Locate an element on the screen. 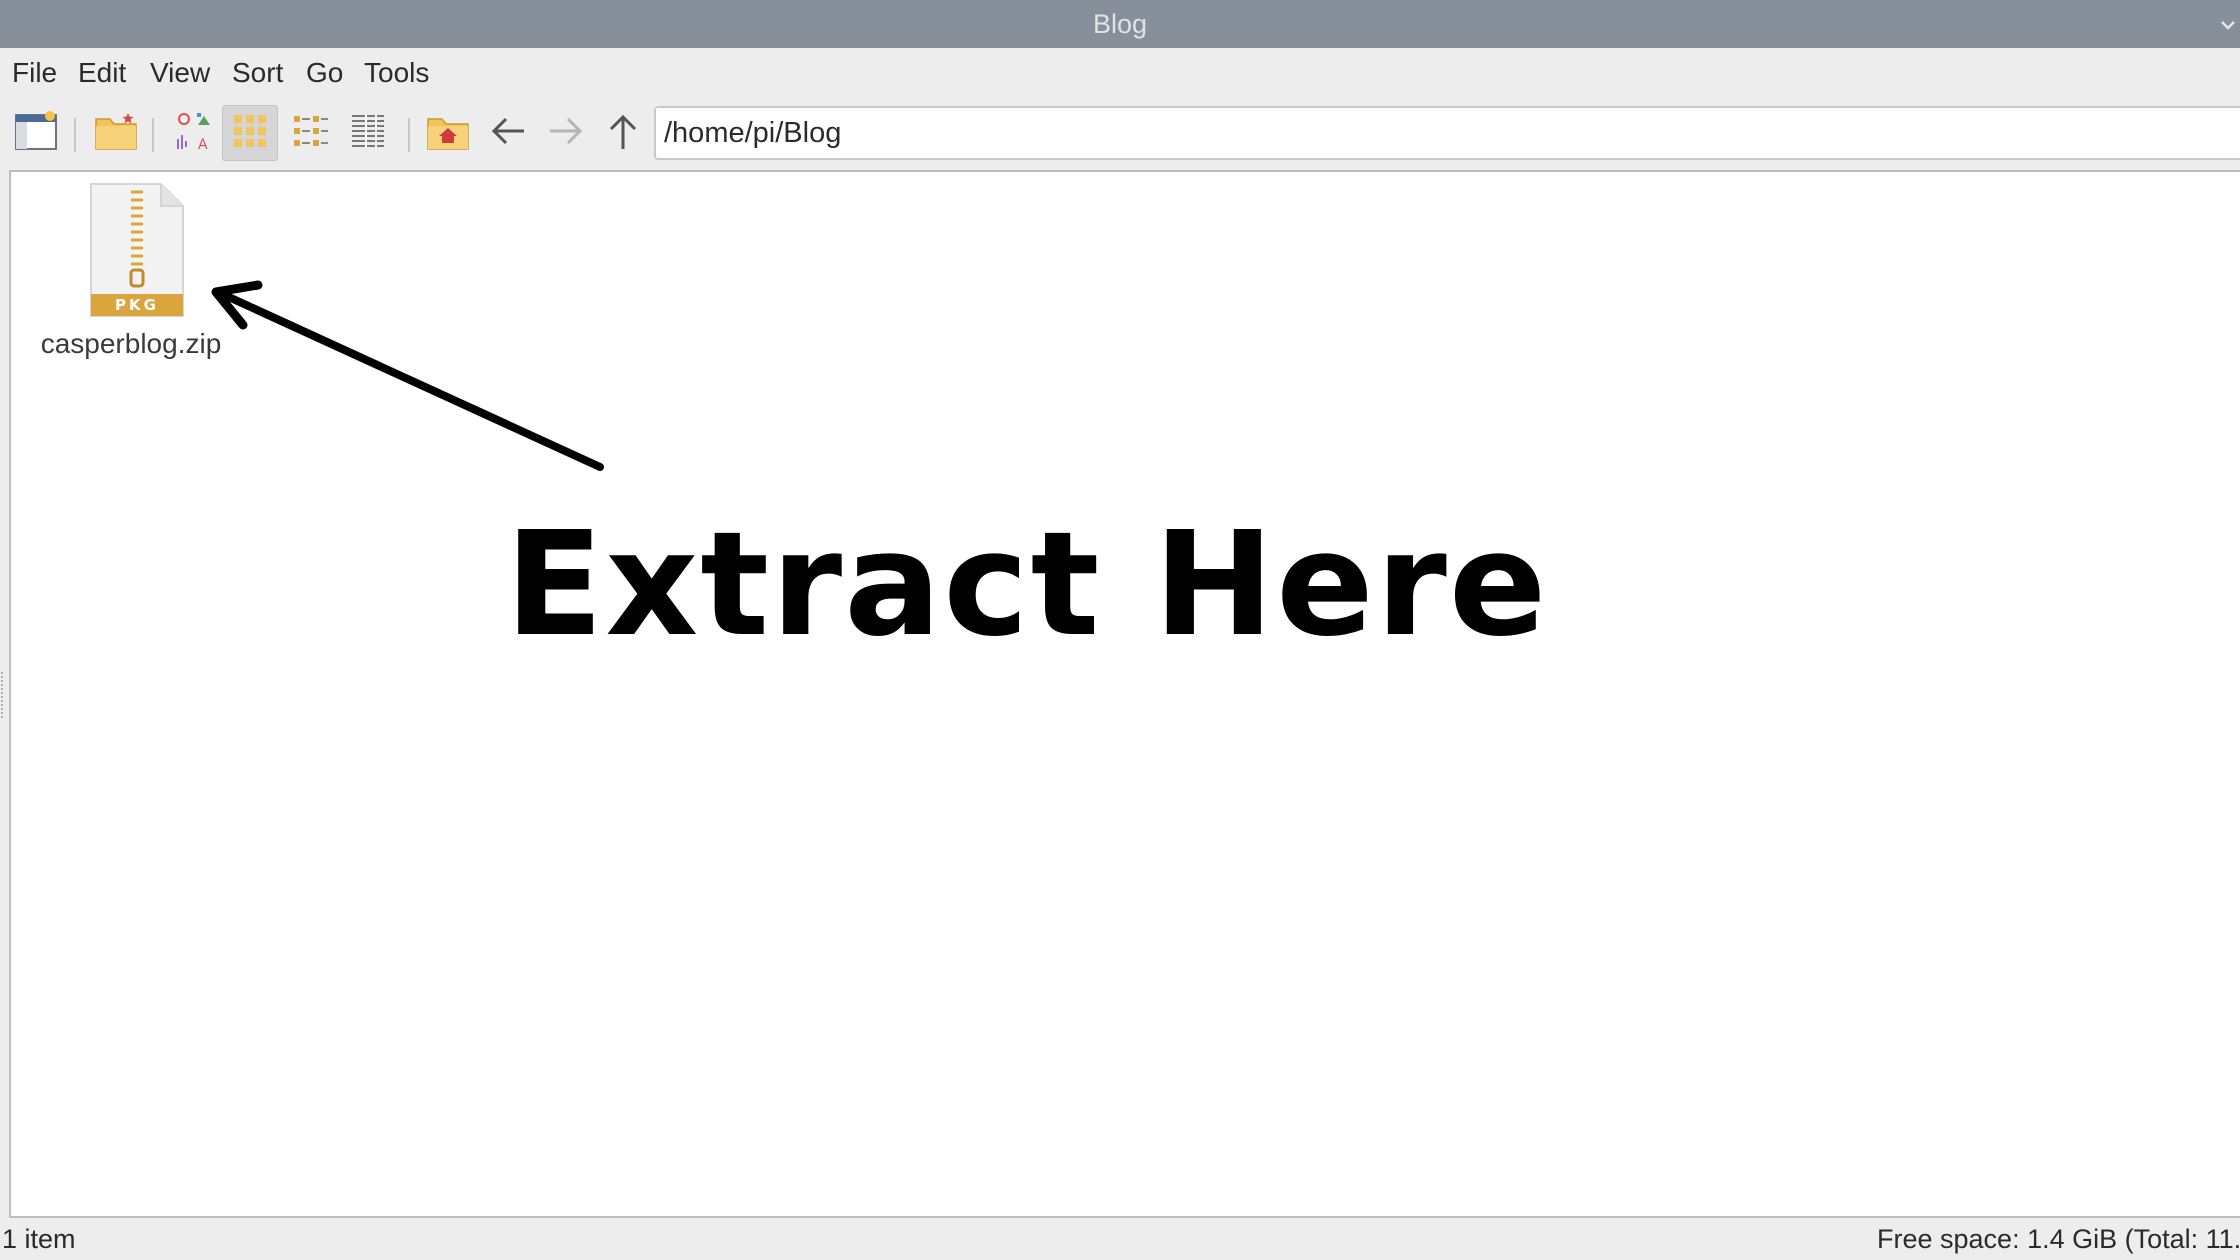 Image resolution: width=2240 pixels, height=1260 pixels. forward-button is located at coordinates (566, 133).